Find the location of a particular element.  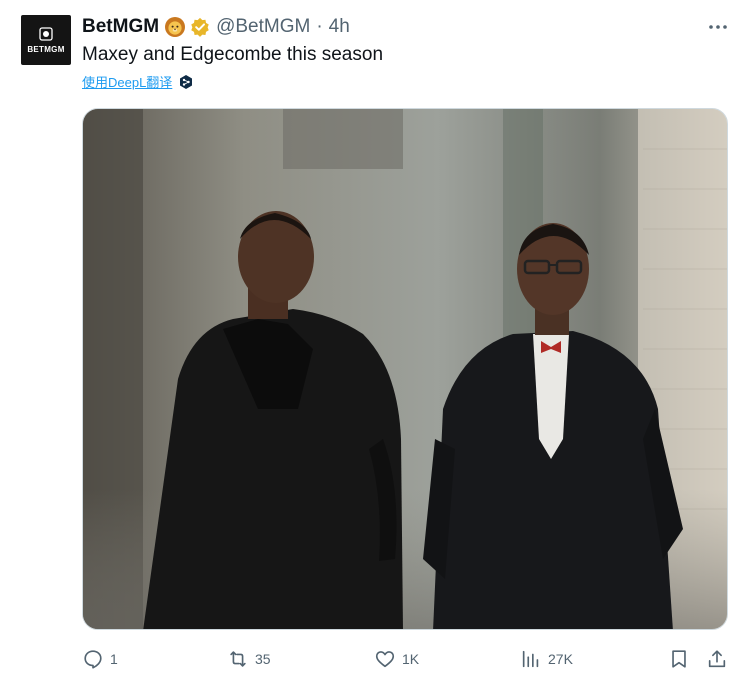

share-button is located at coordinates (717, 659).